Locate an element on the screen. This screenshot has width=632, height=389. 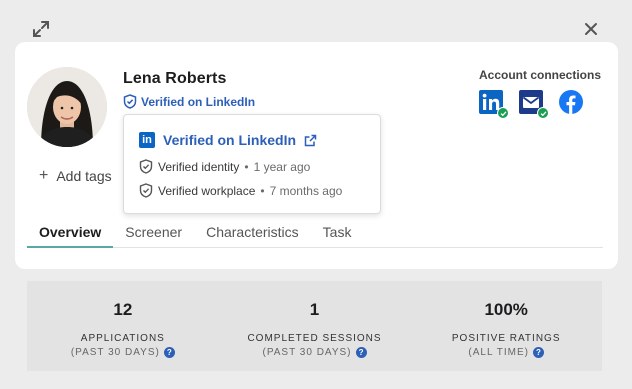
stat-sub: (ALL TIME) ? is located at coordinates (506, 352).